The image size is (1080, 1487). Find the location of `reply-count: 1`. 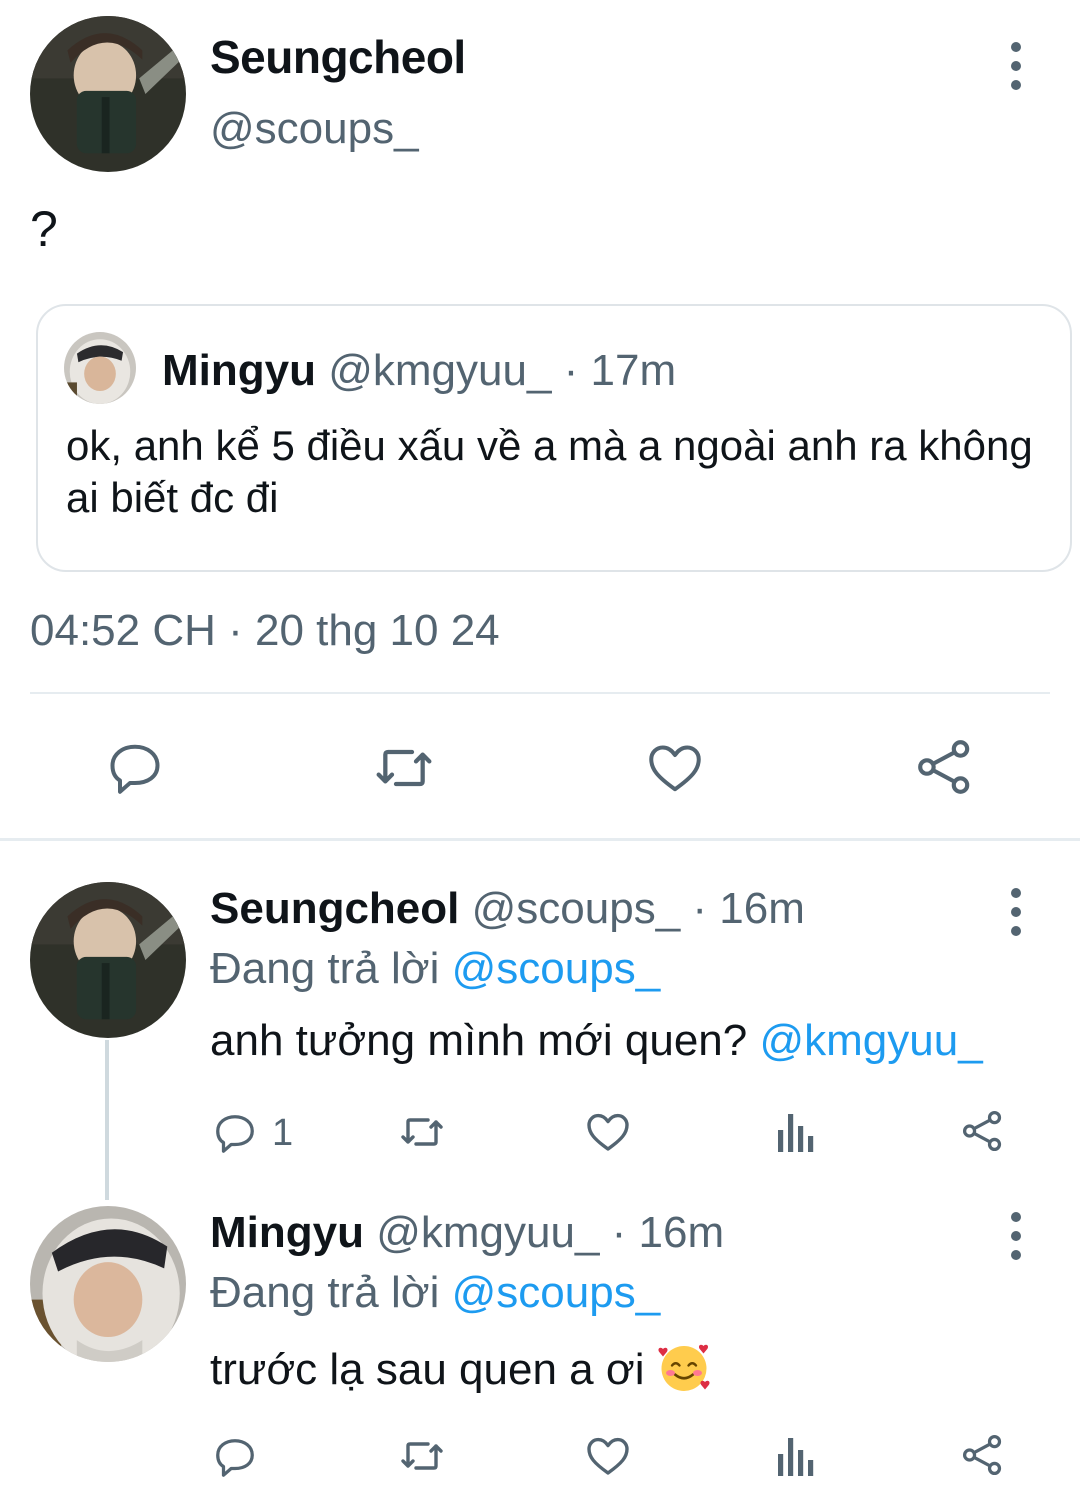

reply-count: 1 is located at coordinates (283, 1133).